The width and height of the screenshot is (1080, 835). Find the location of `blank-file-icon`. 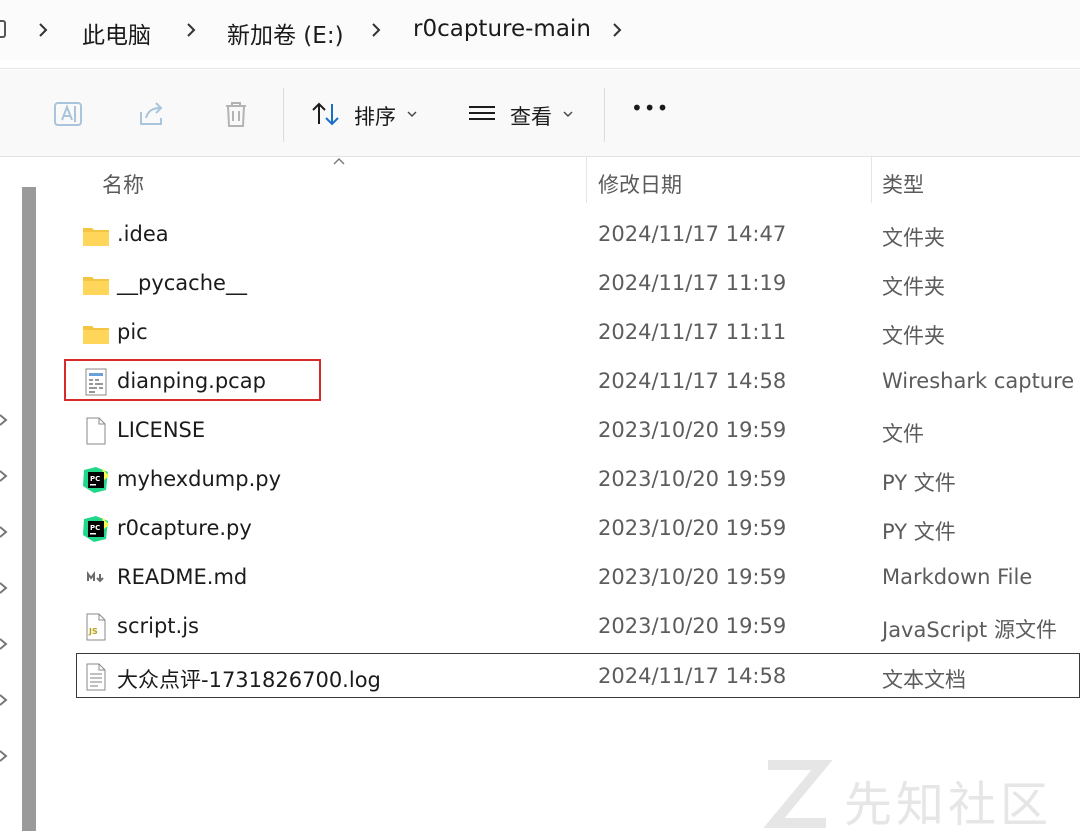

blank-file-icon is located at coordinates (96, 431).